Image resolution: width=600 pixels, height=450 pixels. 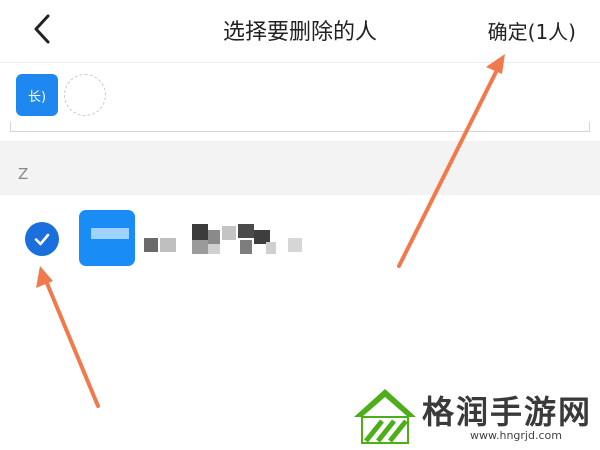 What do you see at coordinates (23, 174) in the screenshot?
I see `section-letter: Z` at bounding box center [23, 174].